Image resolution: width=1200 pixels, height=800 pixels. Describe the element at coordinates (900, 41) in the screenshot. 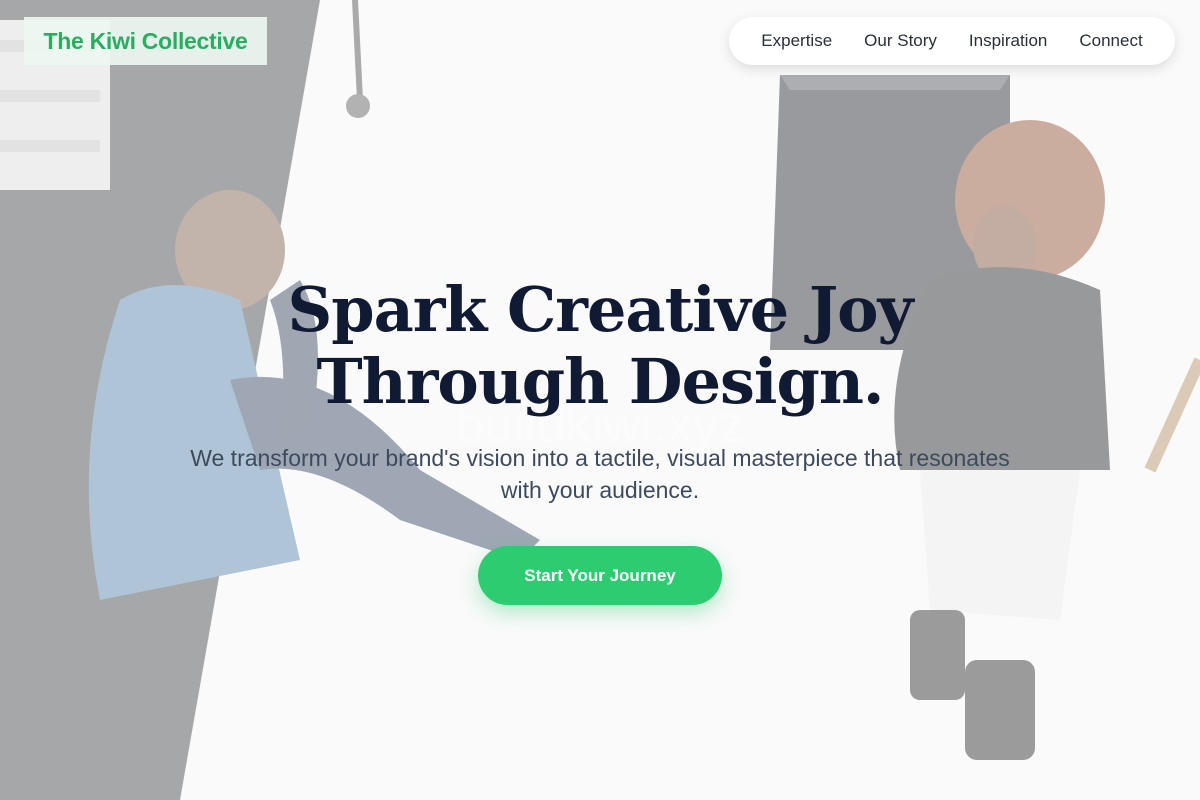

I see `nav-item-our-story: Our Story` at that location.